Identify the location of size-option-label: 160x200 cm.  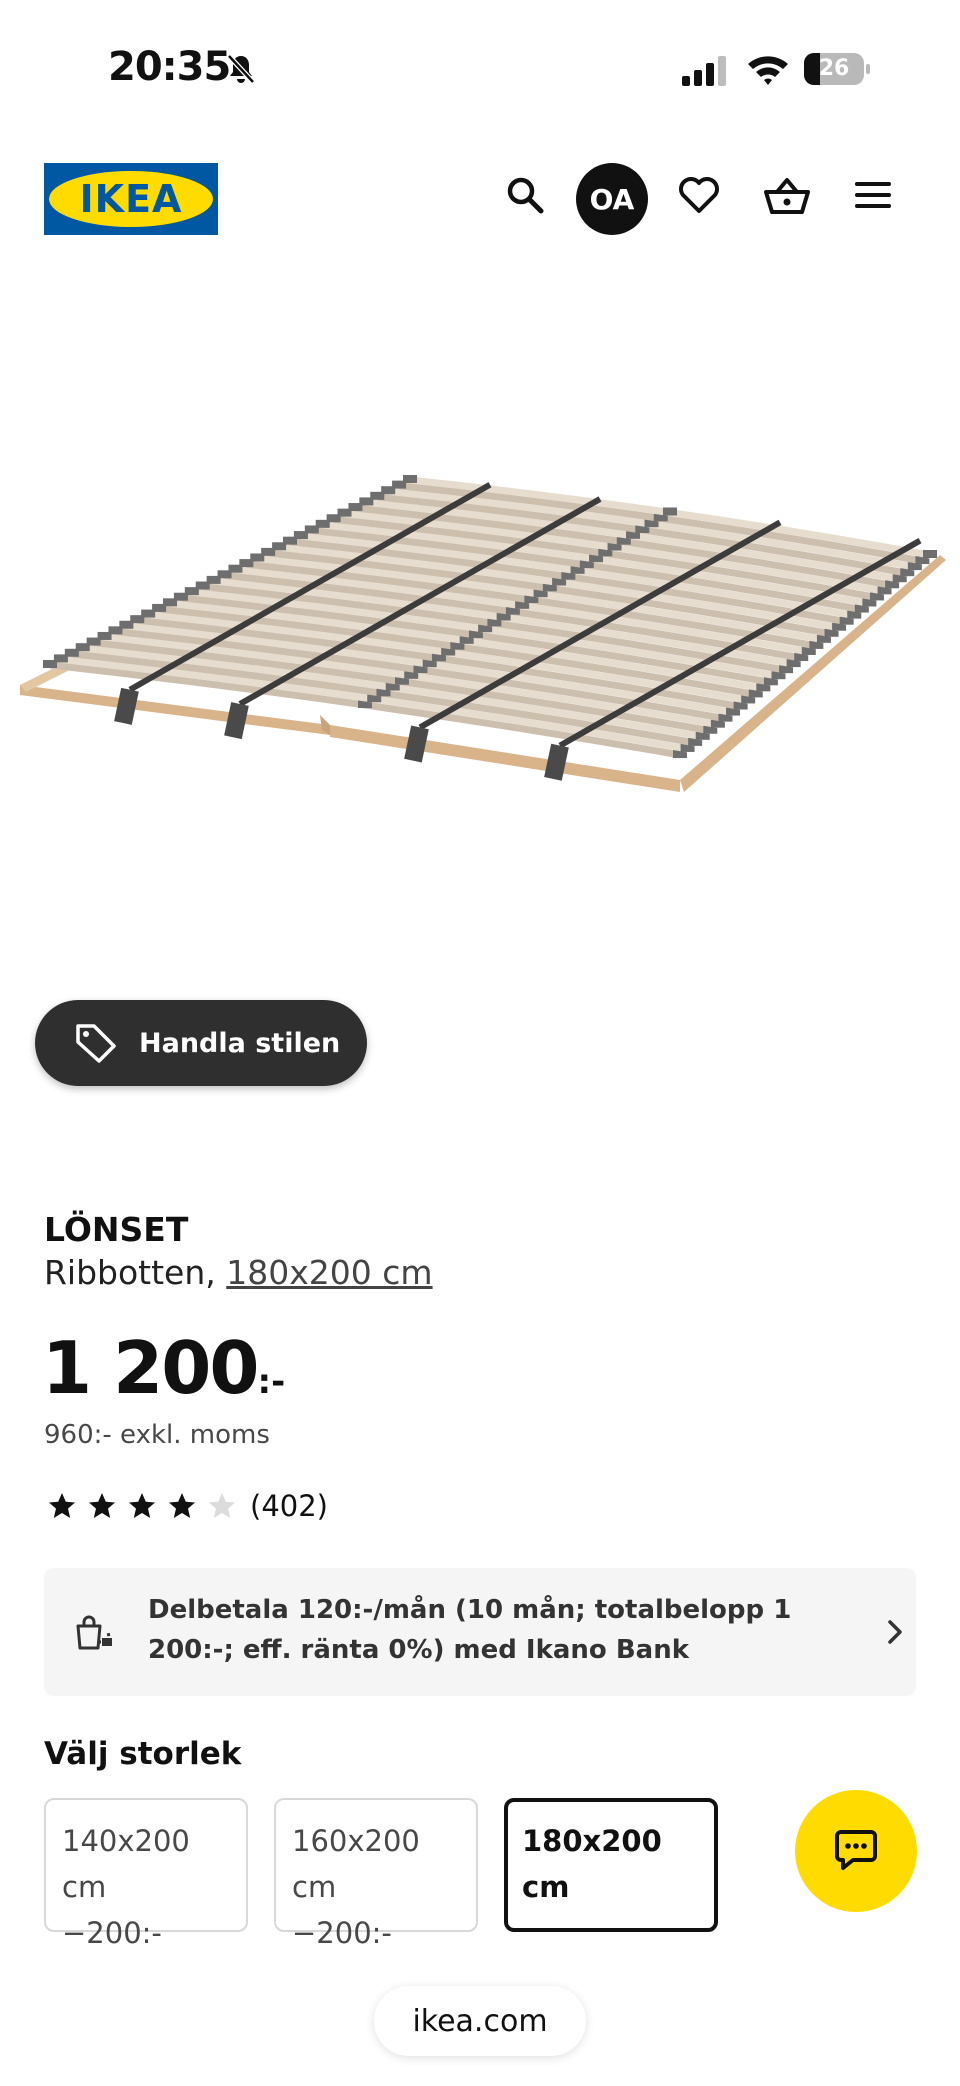
(356, 1864).